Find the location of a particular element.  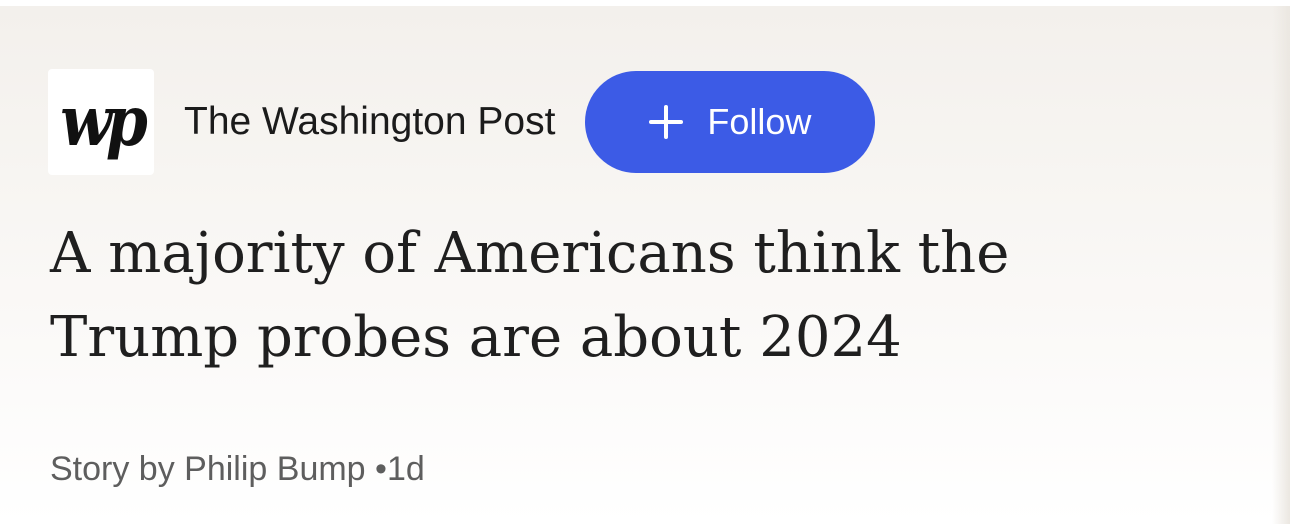

publisher-logo: wp is located at coordinates (101, 122).